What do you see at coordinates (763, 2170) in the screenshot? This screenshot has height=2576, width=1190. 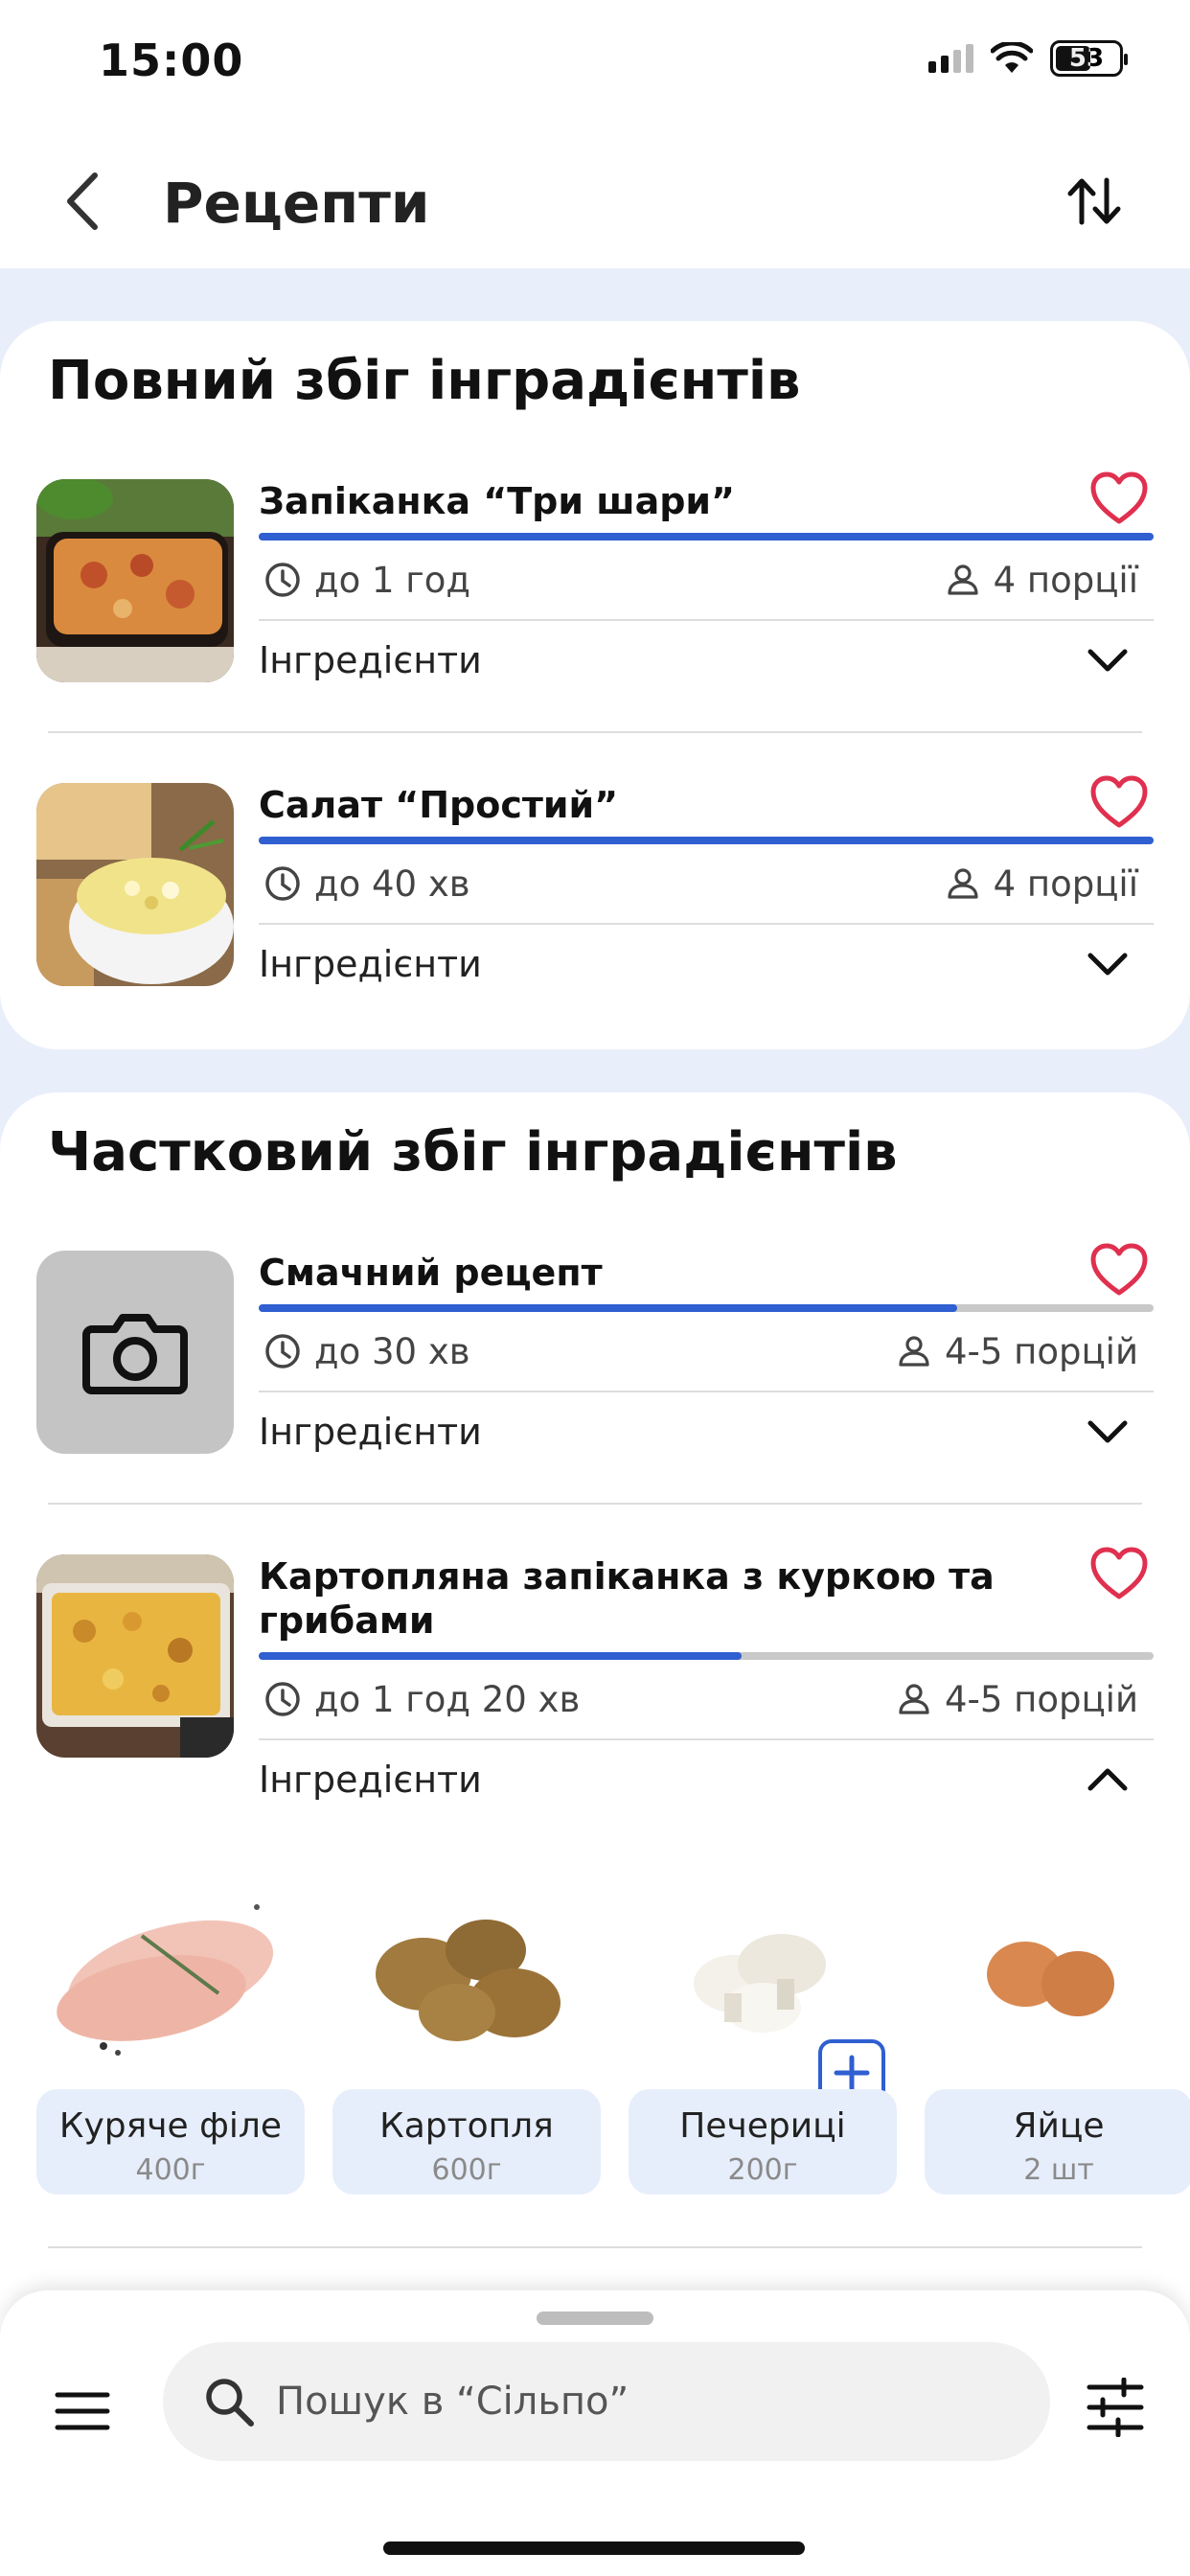 I see `ingredient-qty: 200г` at bounding box center [763, 2170].